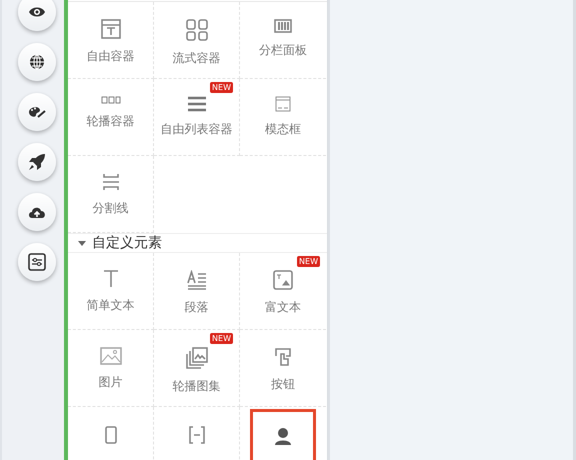  I want to click on tile-label: 自由容器, so click(110, 56).